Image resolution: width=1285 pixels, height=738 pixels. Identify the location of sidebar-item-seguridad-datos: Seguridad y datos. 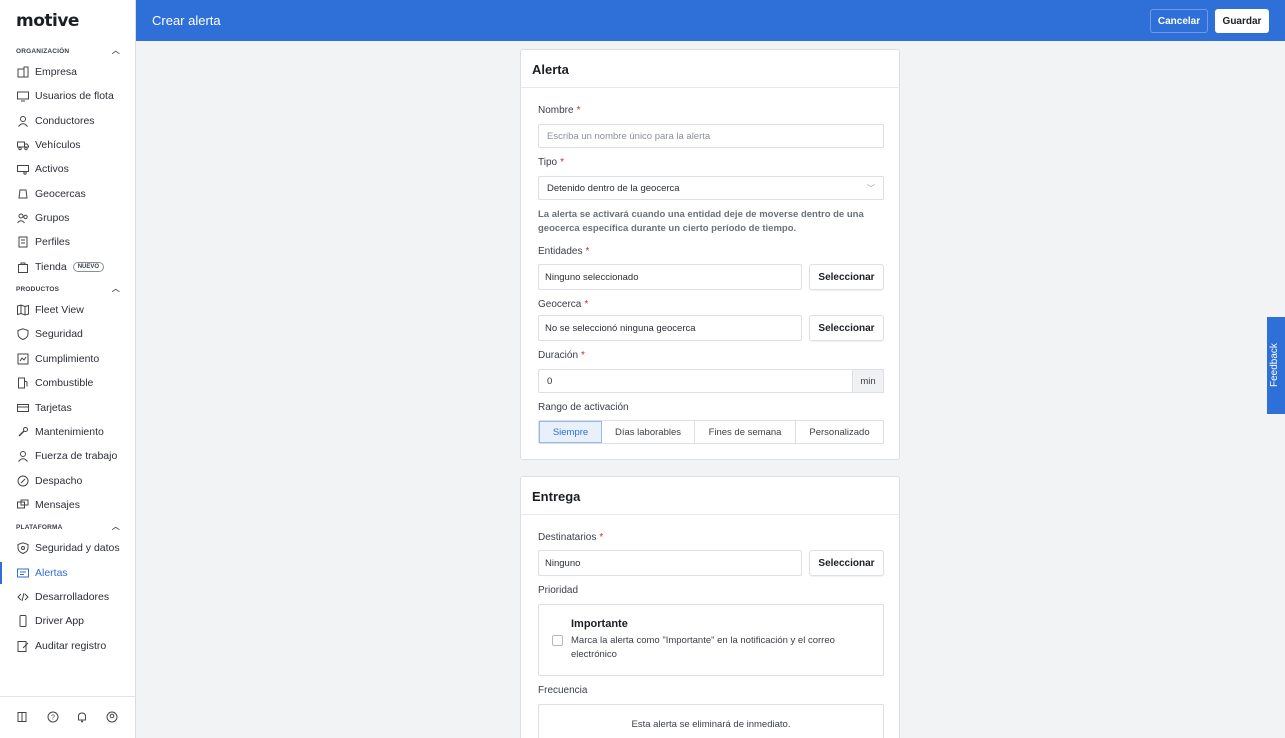
(67, 548).